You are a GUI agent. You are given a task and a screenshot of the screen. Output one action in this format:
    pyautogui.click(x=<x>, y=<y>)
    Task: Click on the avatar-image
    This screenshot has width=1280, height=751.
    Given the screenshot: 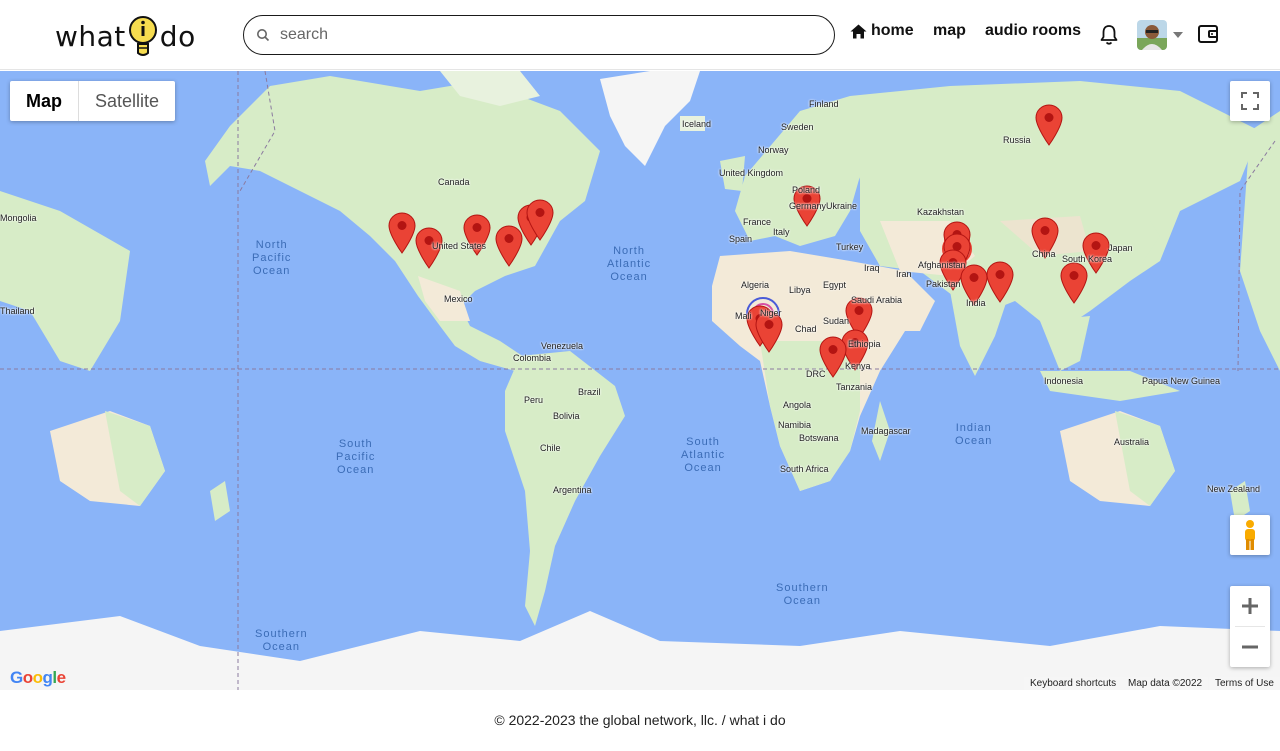 What is the action you would take?
    pyautogui.click(x=1152, y=35)
    